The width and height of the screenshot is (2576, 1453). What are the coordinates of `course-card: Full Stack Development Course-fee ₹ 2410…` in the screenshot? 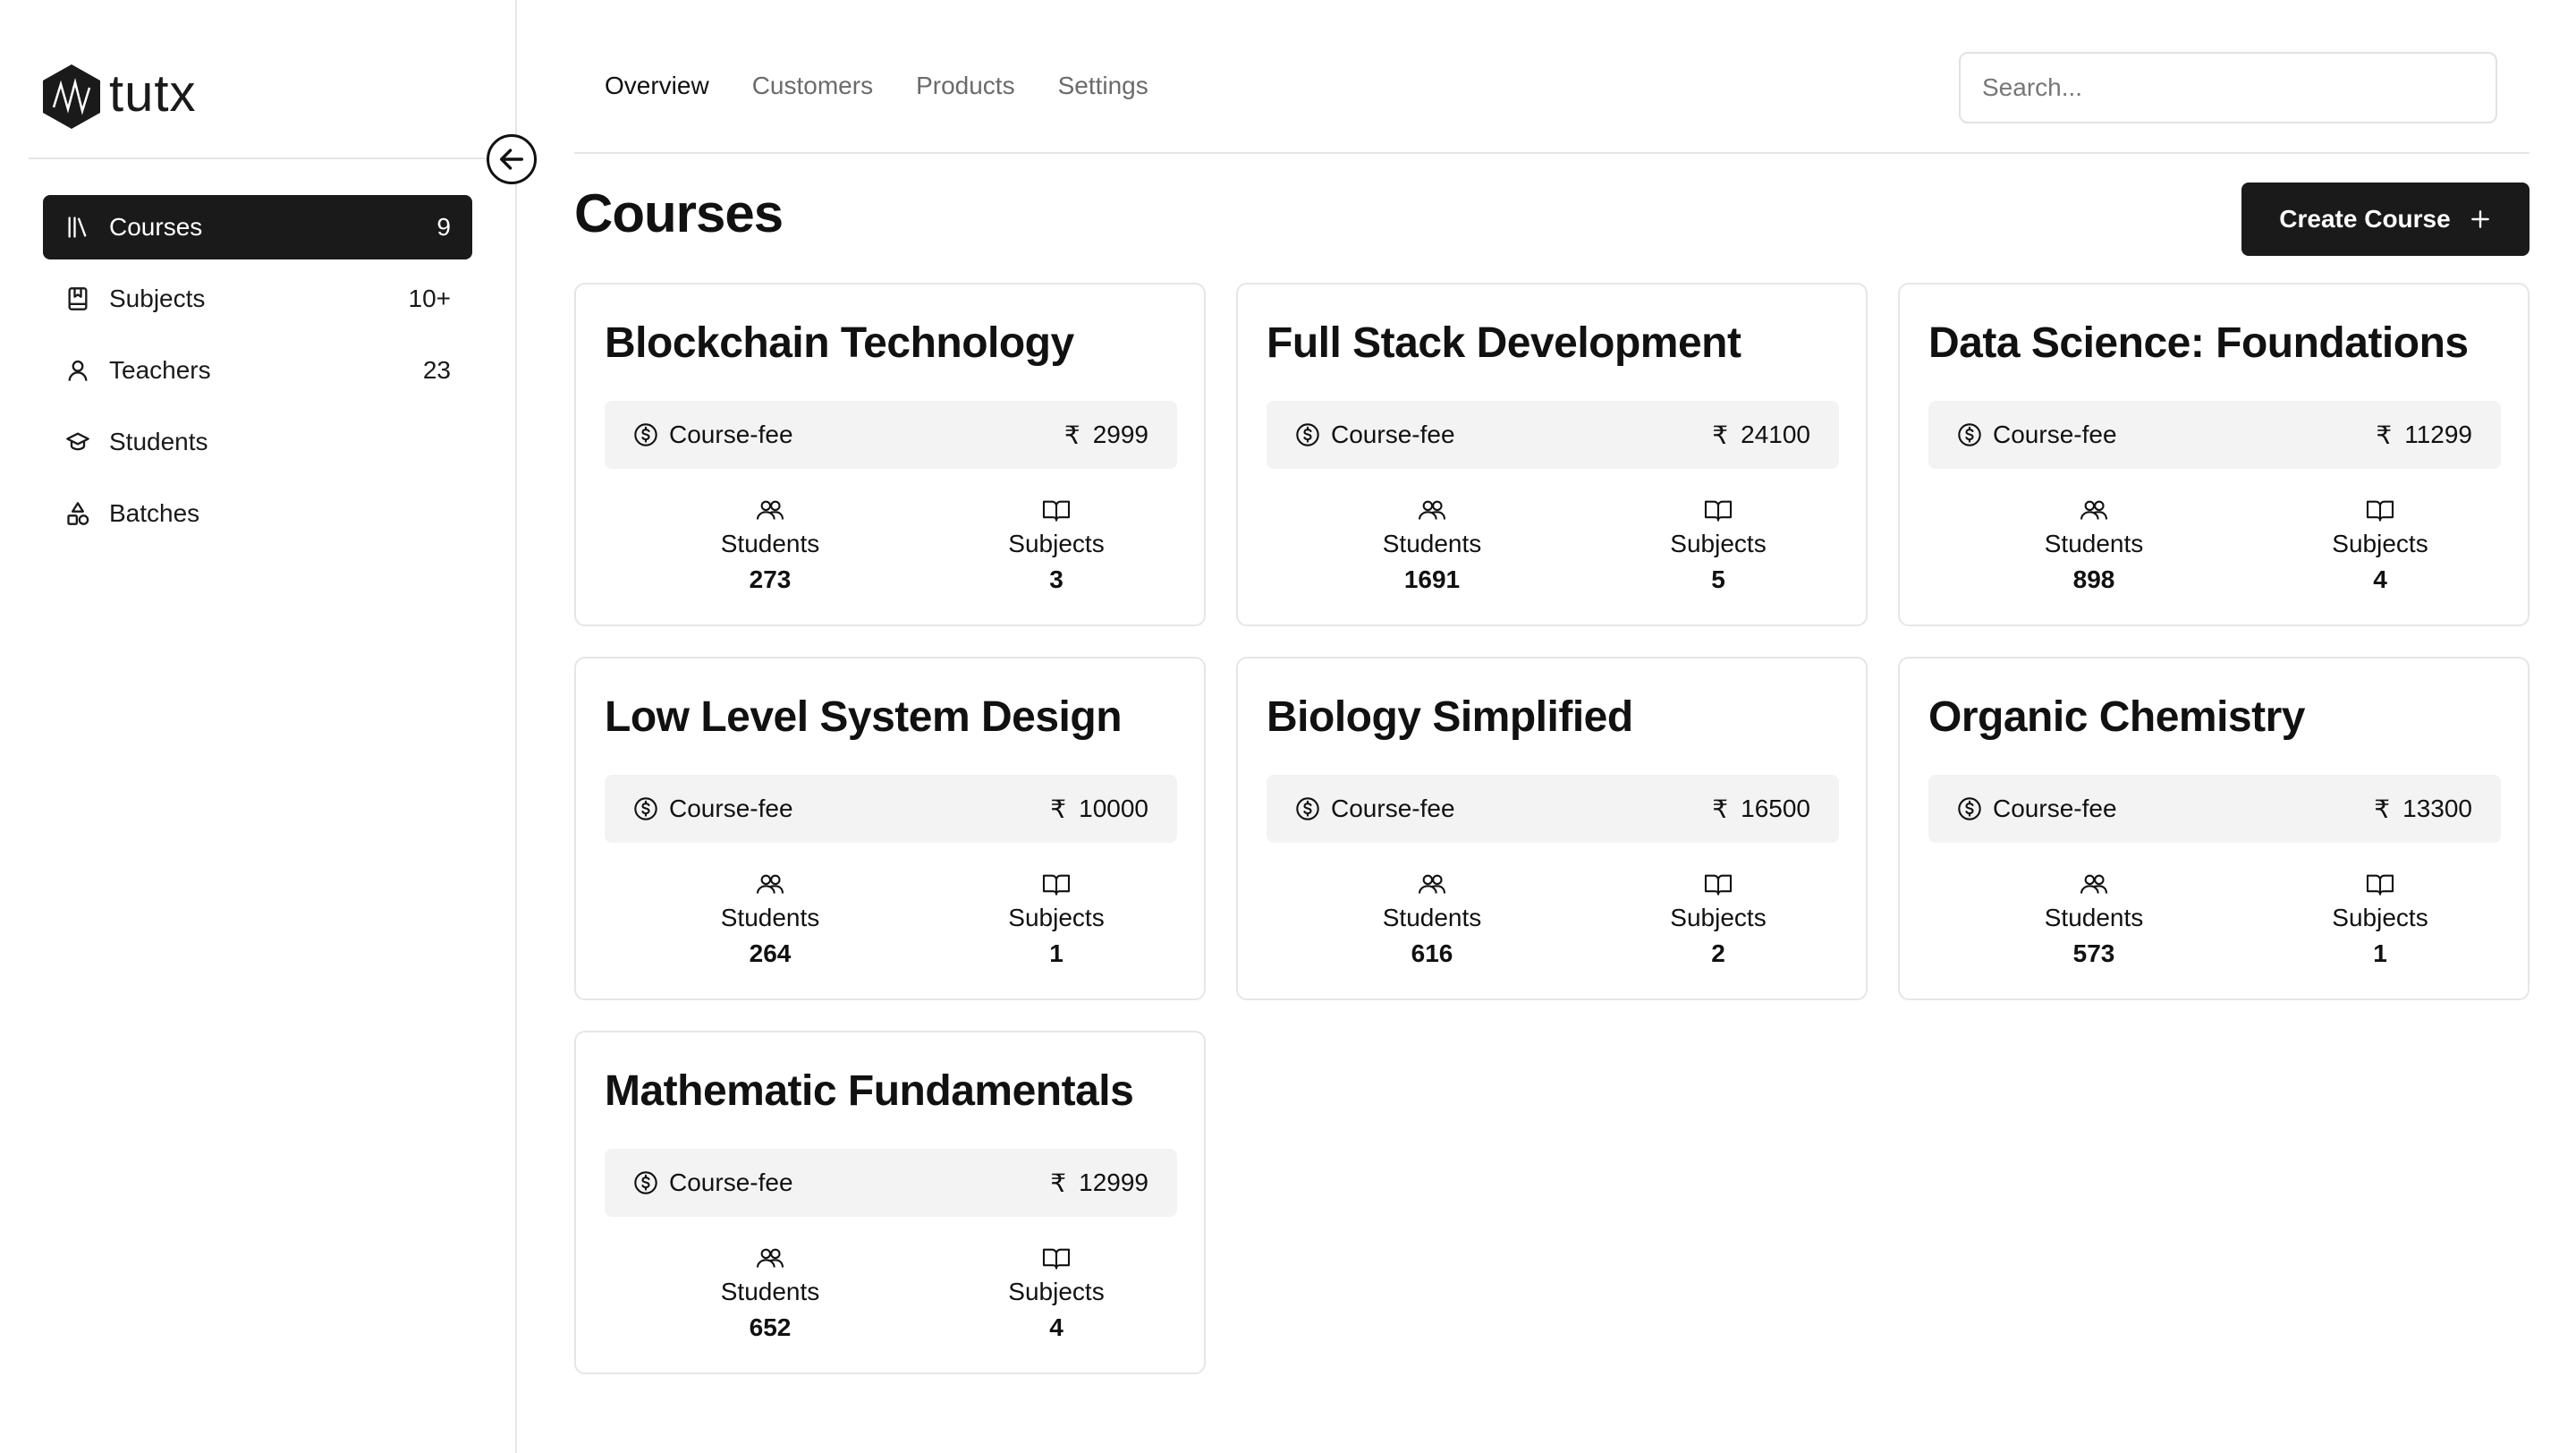 It's located at (1552, 454).